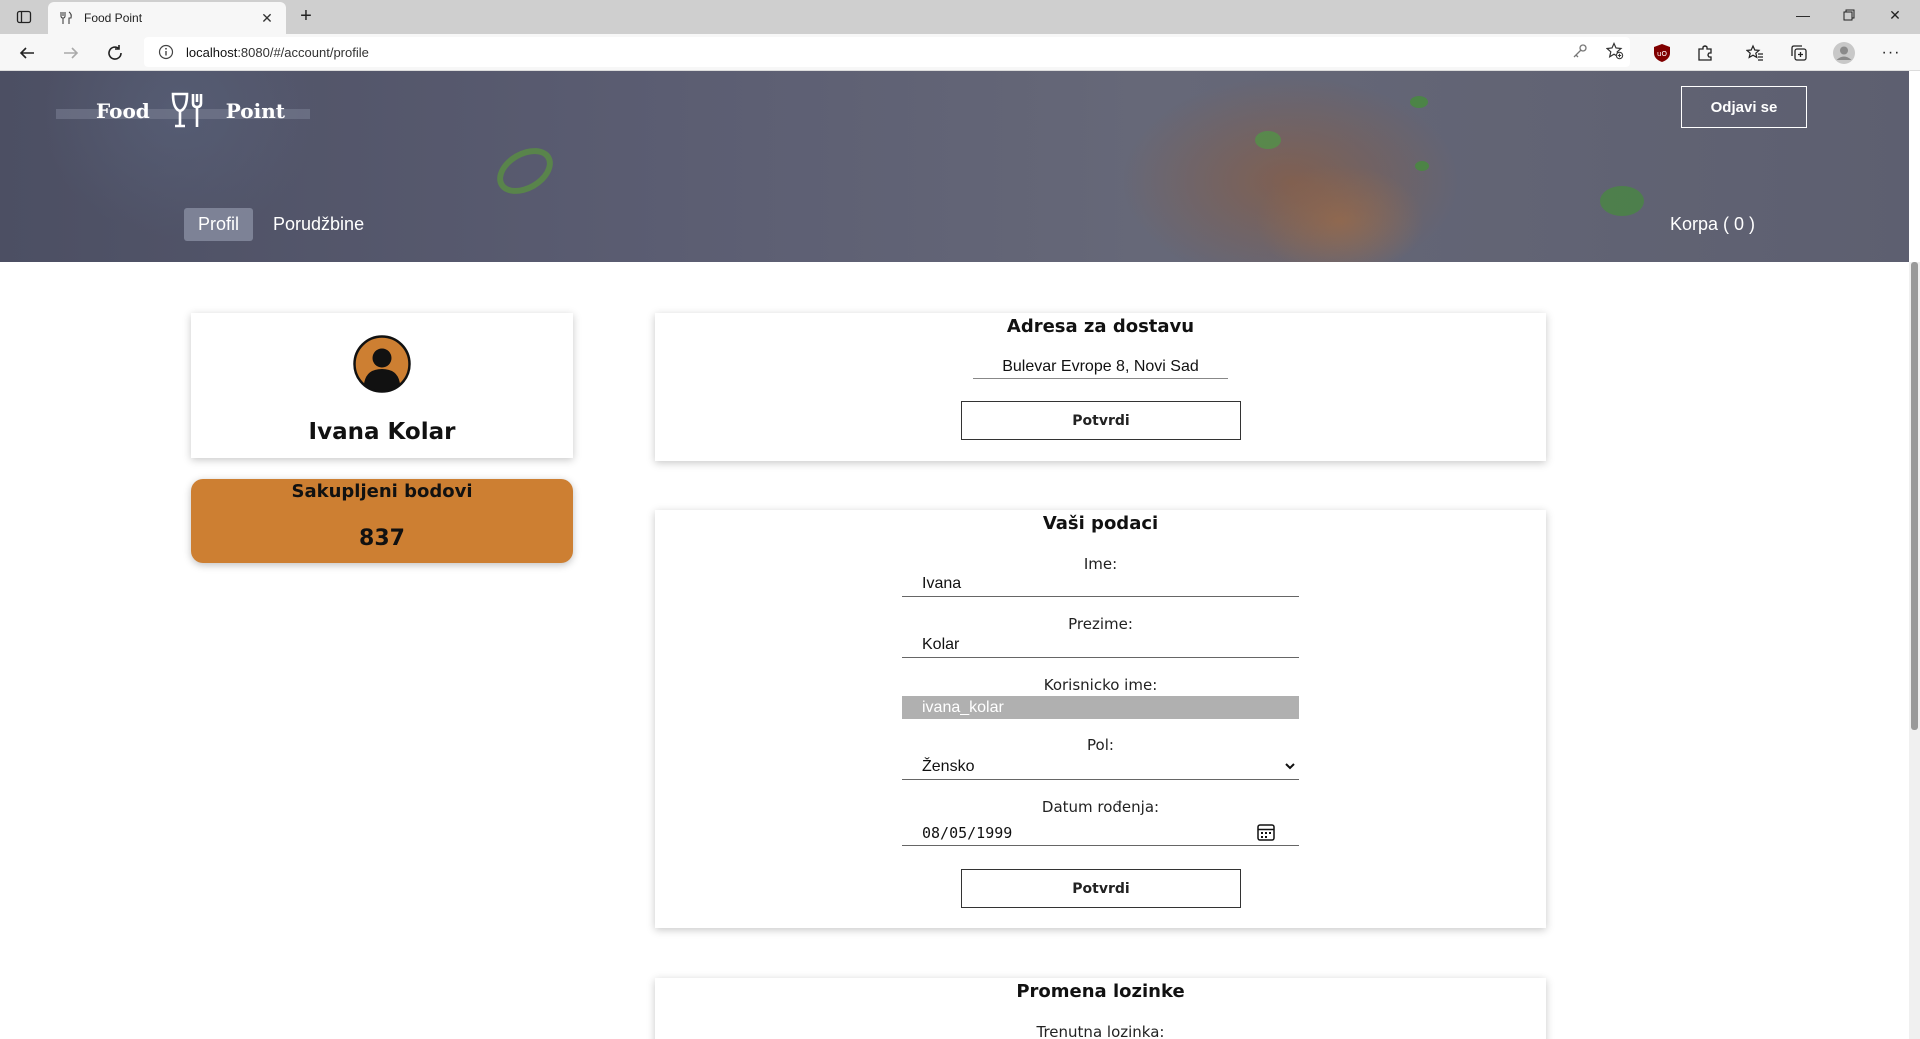 This screenshot has height=1039, width=1920. Describe the element at coordinates (1712, 224) in the screenshot. I see `cart-link: Korpa ( 0 )` at that location.